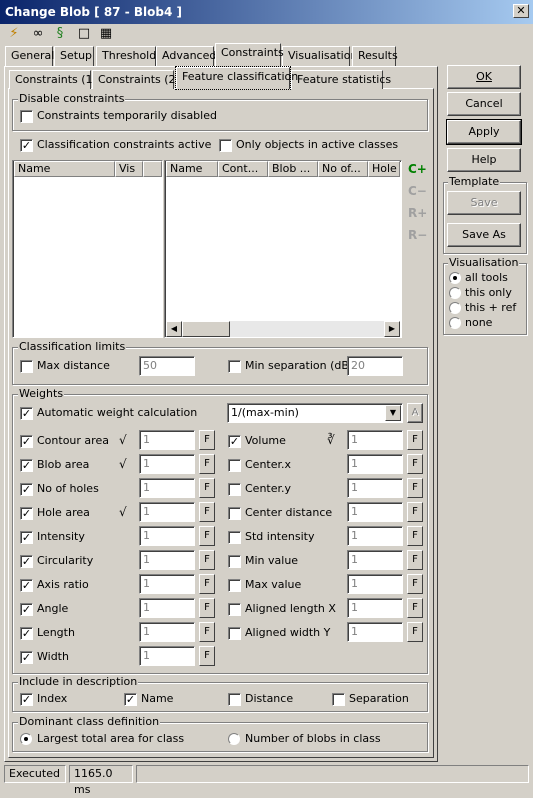 The height and width of the screenshot is (798, 533). Describe the element at coordinates (484, 203) in the screenshot. I see `template-save-button: Save` at that location.